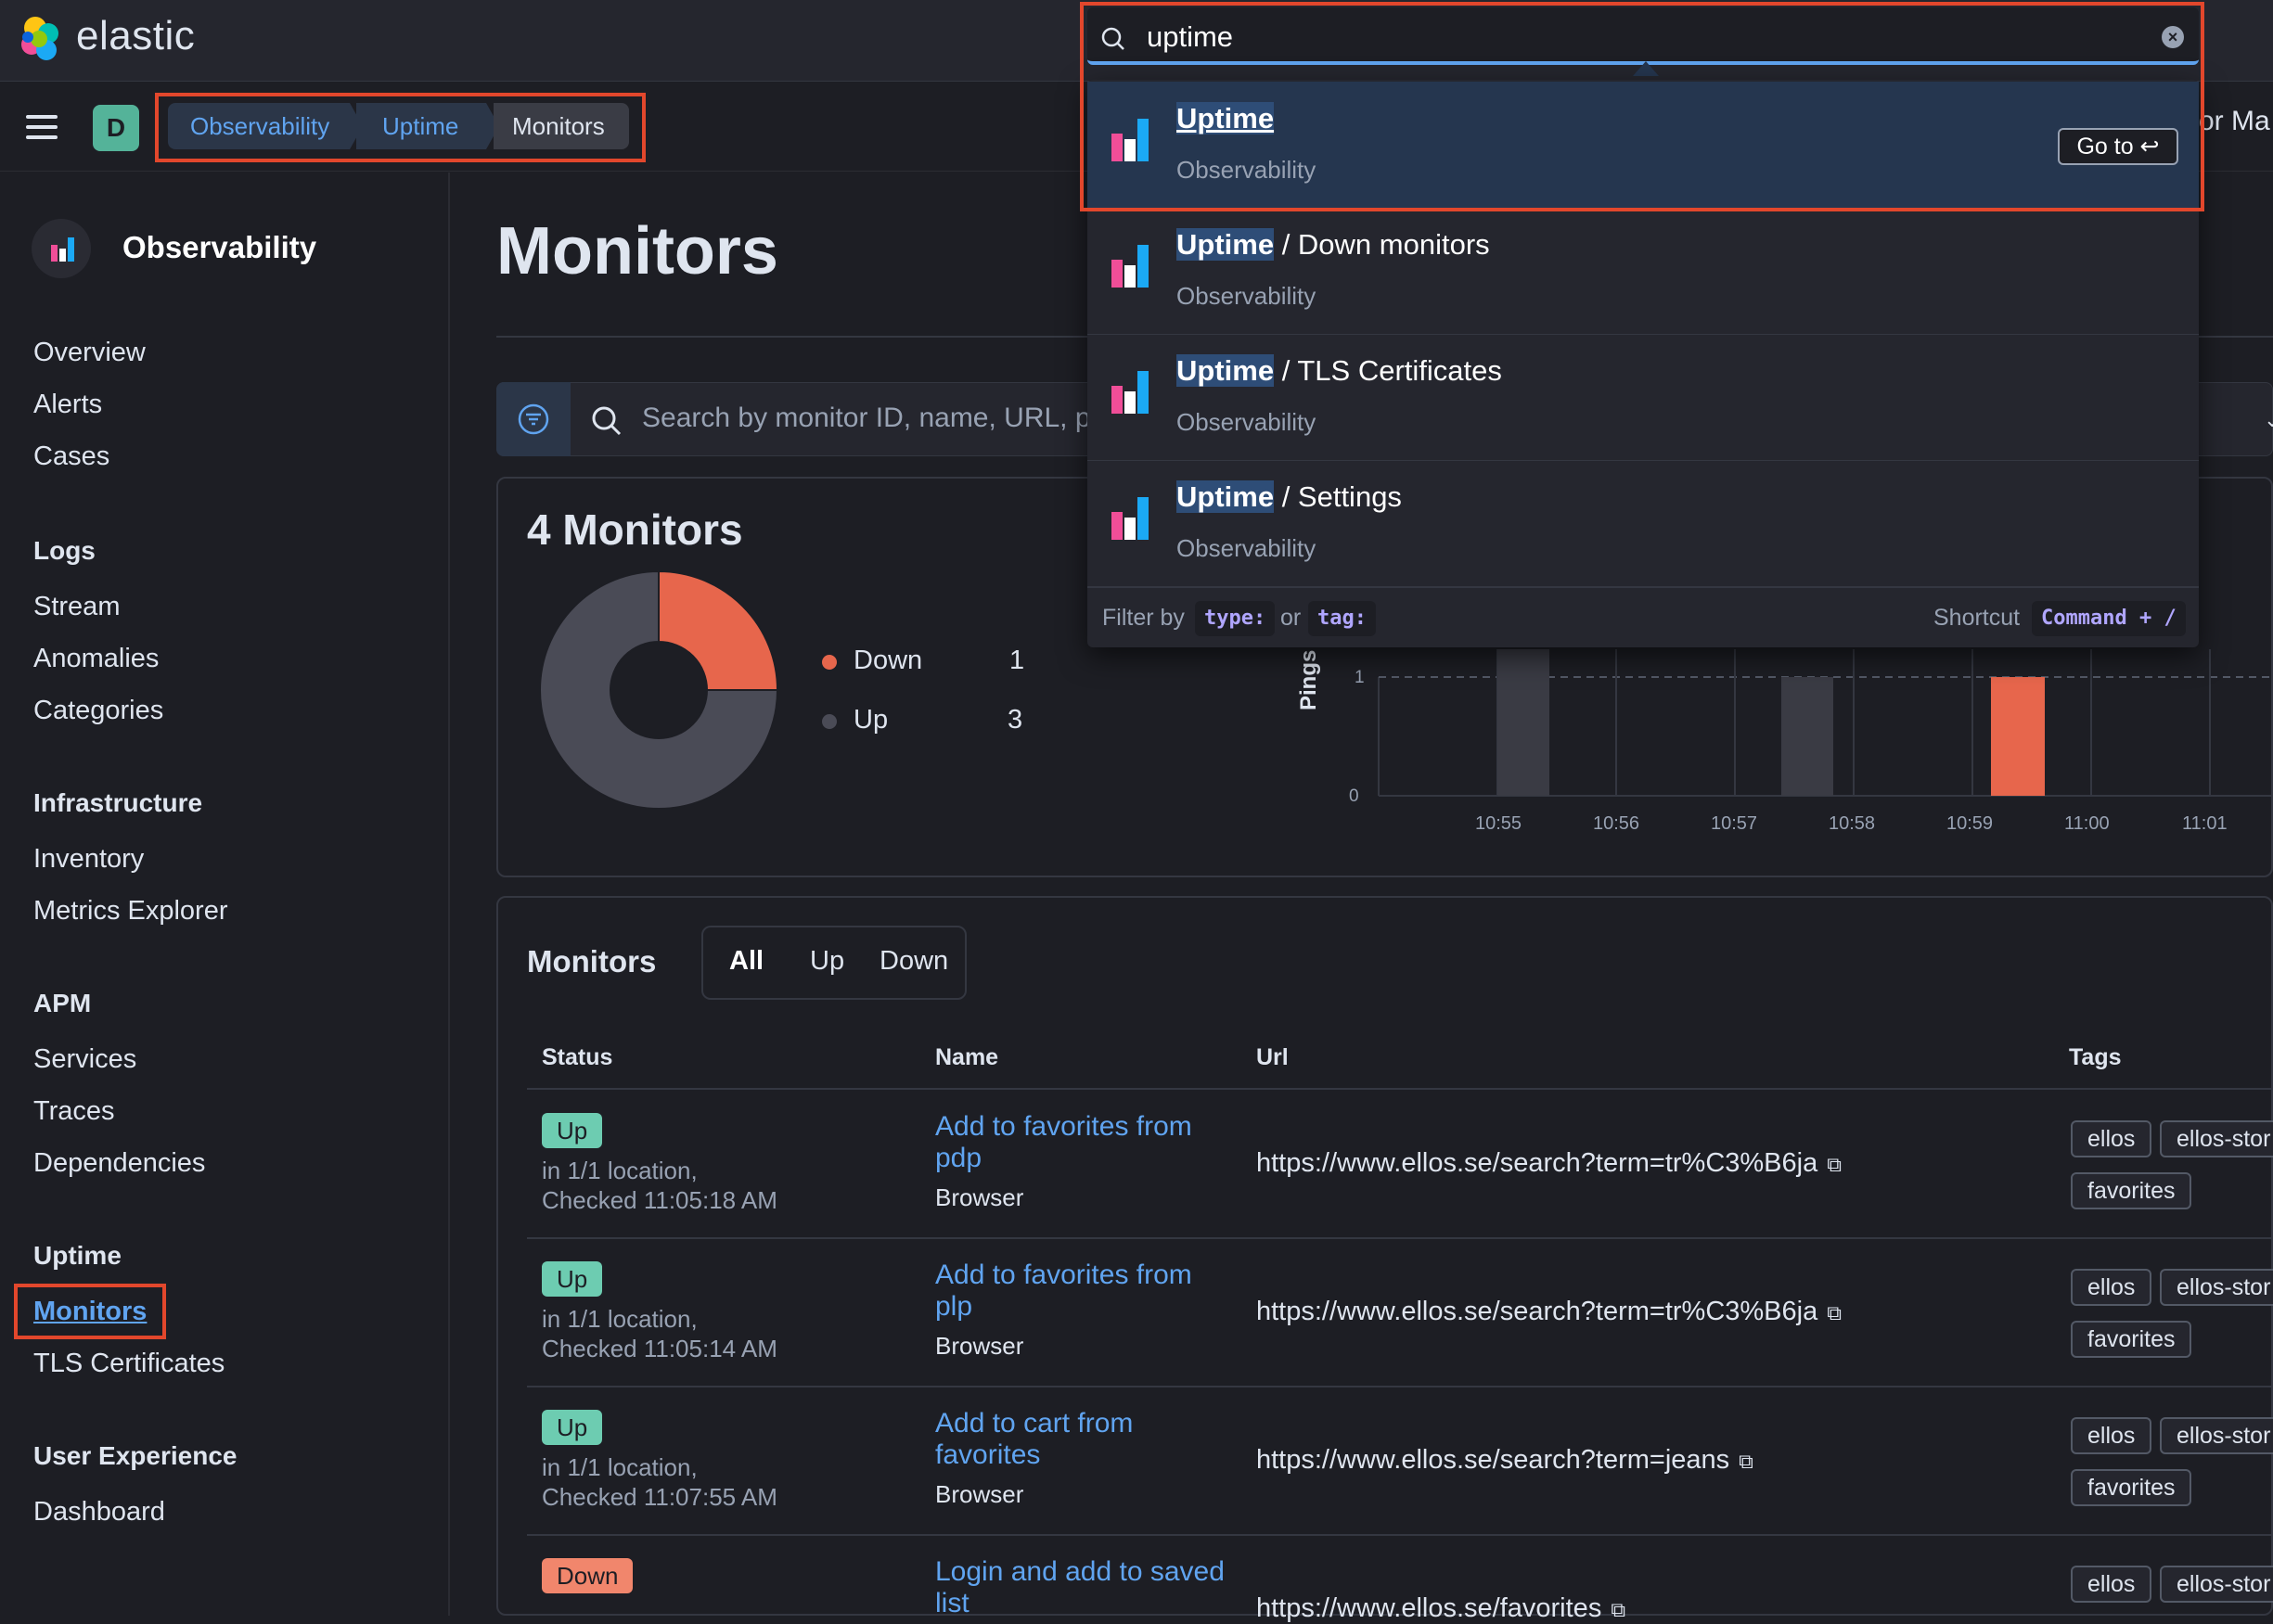 The image size is (2273, 1624). Describe the element at coordinates (1084, 1142) in the screenshot. I see `monitor-name-link: Add to favorites from pdp` at that location.